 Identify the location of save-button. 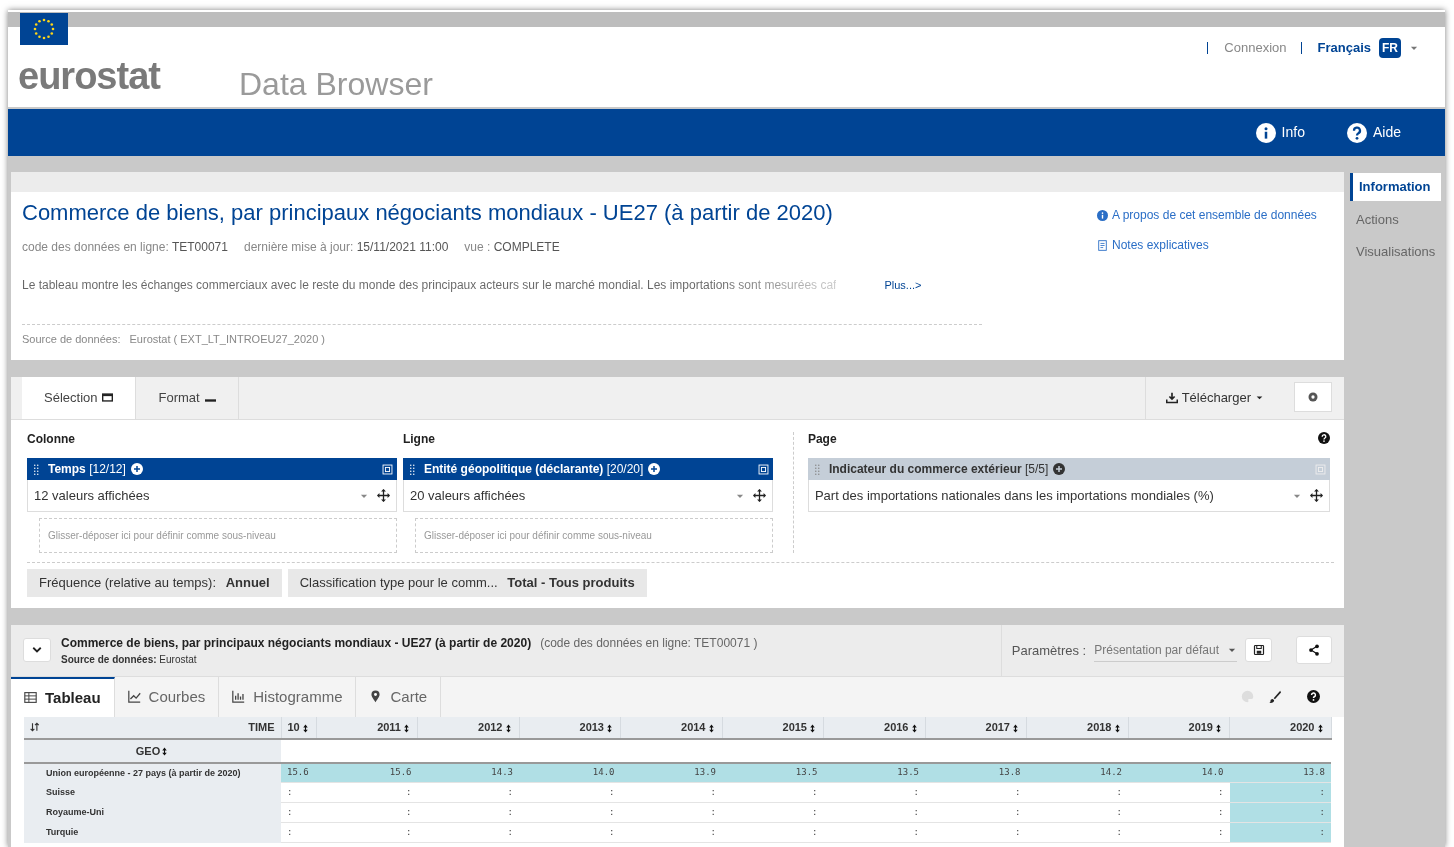
(1258, 650).